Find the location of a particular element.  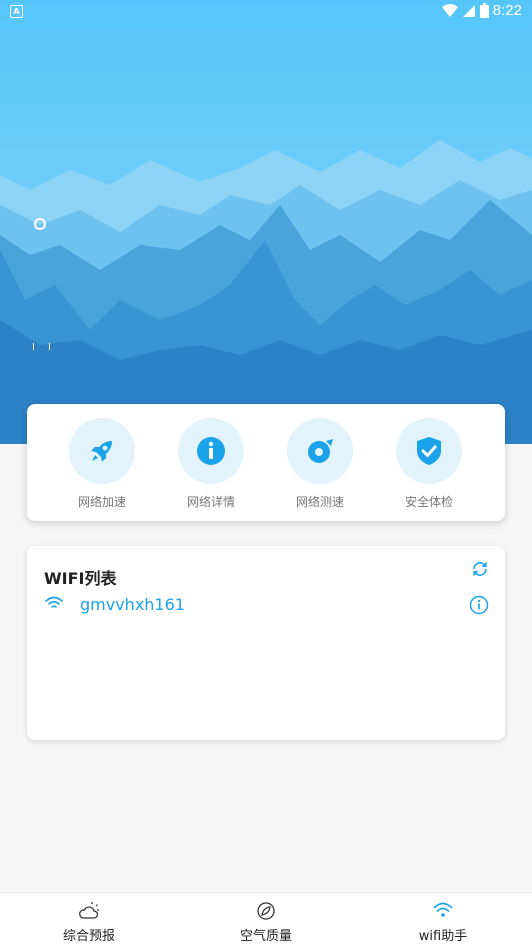

nav-item-air-quality: 空气质量 is located at coordinates (266, 922).